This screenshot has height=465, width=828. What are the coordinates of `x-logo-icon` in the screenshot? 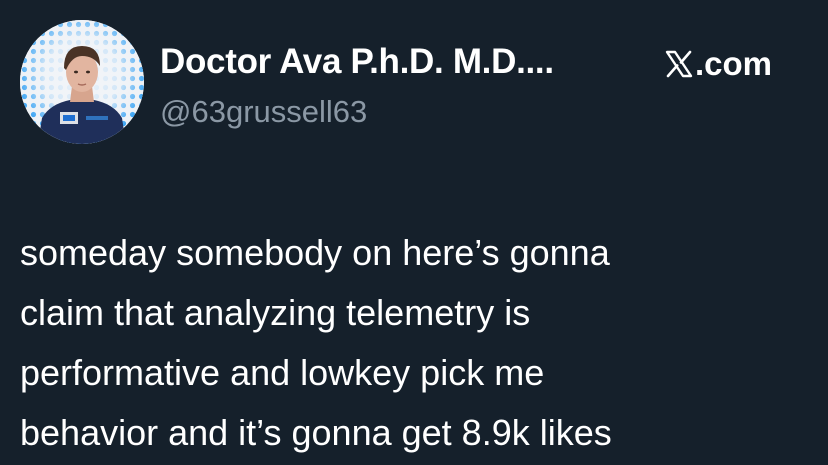 It's located at (679, 64).